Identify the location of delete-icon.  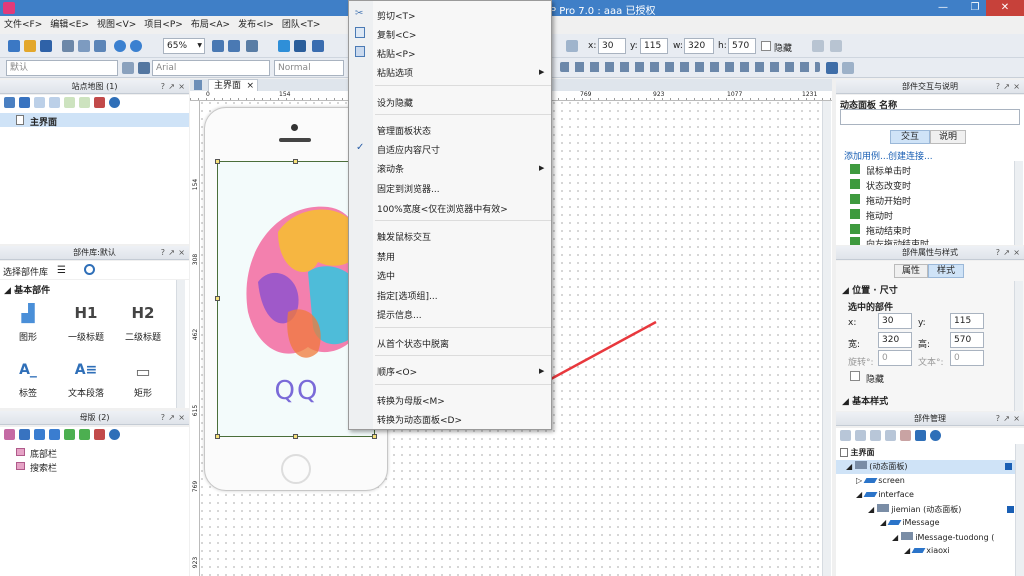
(99, 434).